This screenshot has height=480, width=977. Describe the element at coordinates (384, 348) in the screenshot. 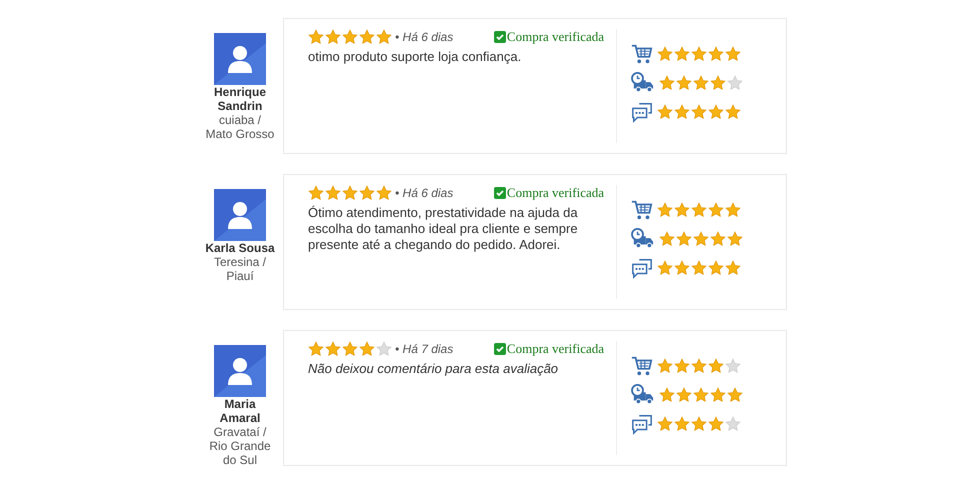

I see `empty-star-icon` at that location.